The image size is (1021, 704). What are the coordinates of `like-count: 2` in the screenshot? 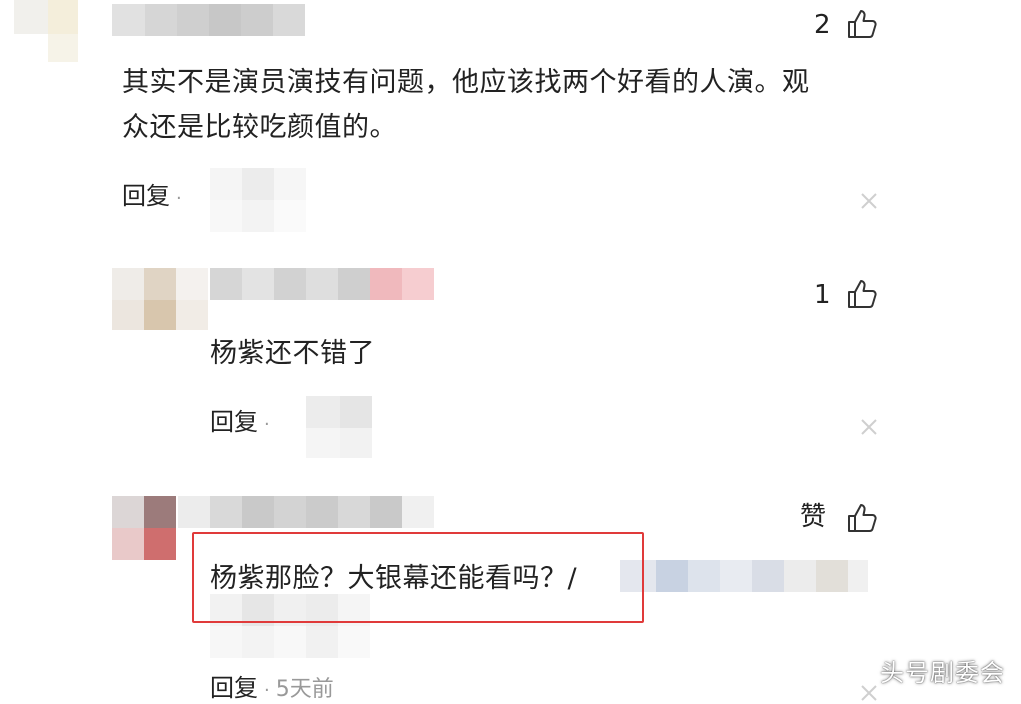 It's located at (822, 25).